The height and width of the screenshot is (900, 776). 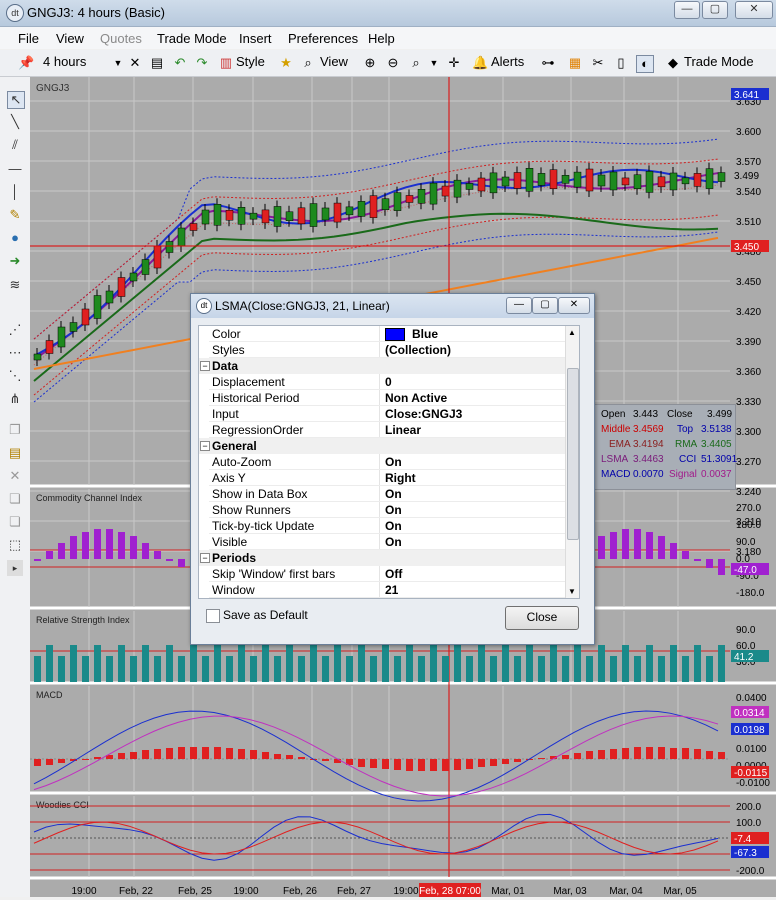 What do you see at coordinates (480, 63) in the screenshot?
I see `bell-icon: 🔔` at bounding box center [480, 63].